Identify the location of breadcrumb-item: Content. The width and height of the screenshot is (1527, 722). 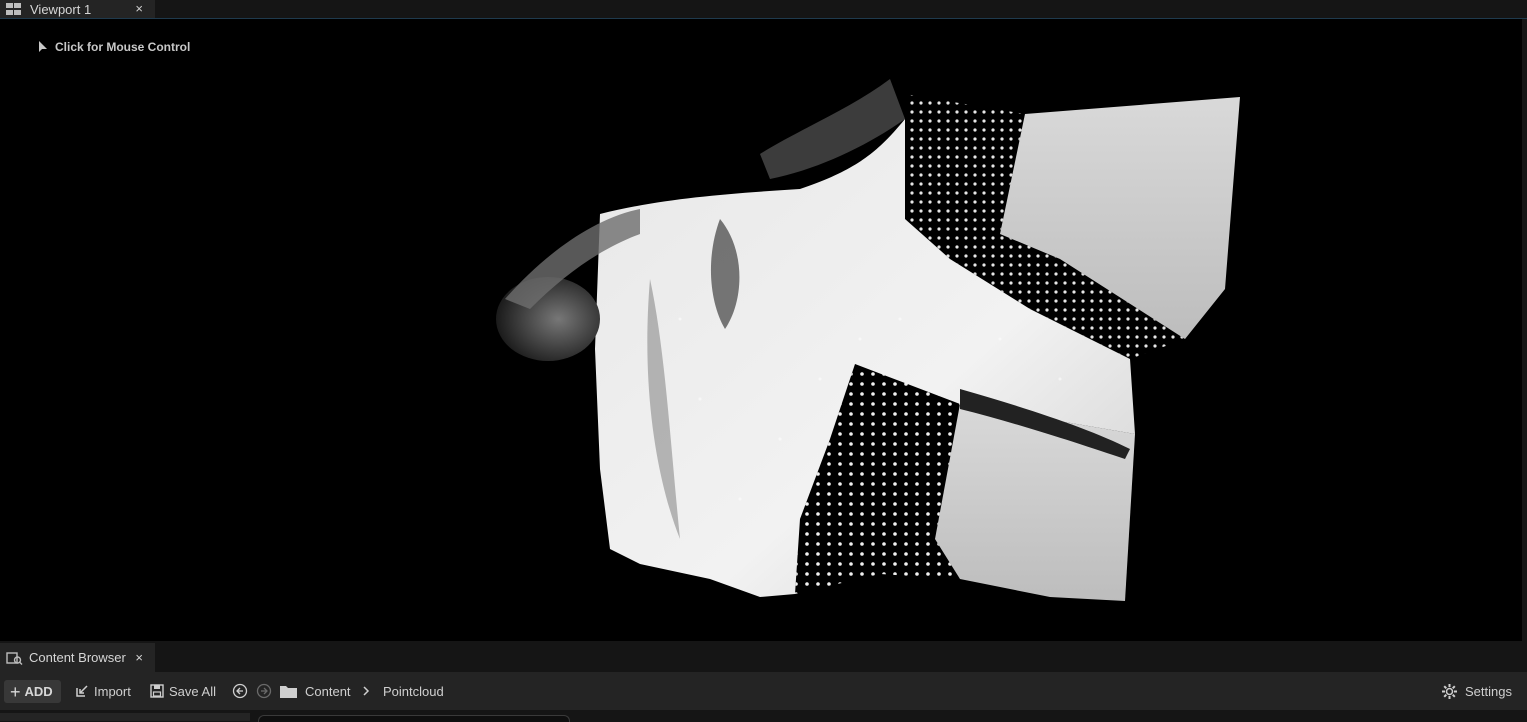
(328, 691).